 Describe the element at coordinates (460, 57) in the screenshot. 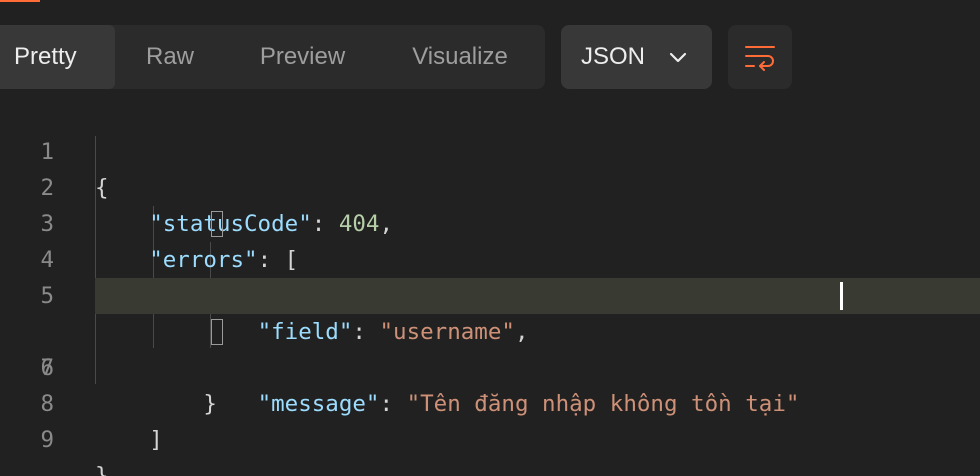

I see `tab-visualize: Visualize` at that location.